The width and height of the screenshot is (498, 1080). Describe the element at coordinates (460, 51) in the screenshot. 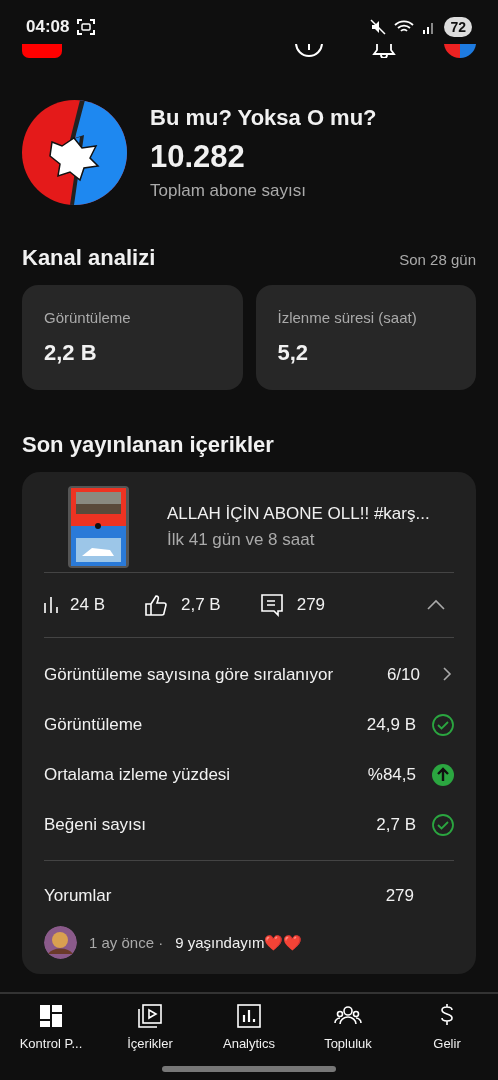

I see `account-avatar` at that location.